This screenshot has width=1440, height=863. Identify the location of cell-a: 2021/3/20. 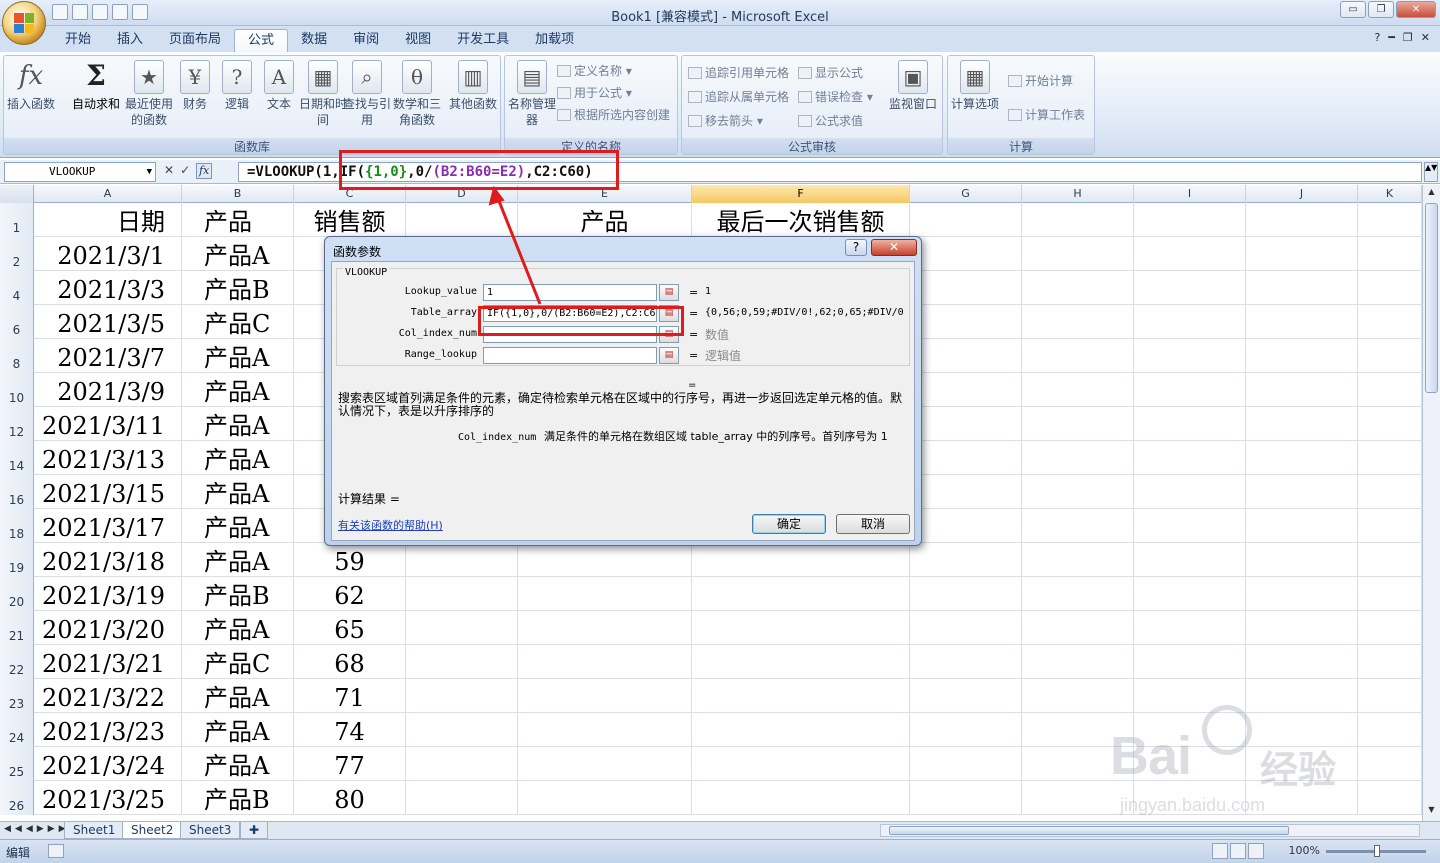
(108, 628).